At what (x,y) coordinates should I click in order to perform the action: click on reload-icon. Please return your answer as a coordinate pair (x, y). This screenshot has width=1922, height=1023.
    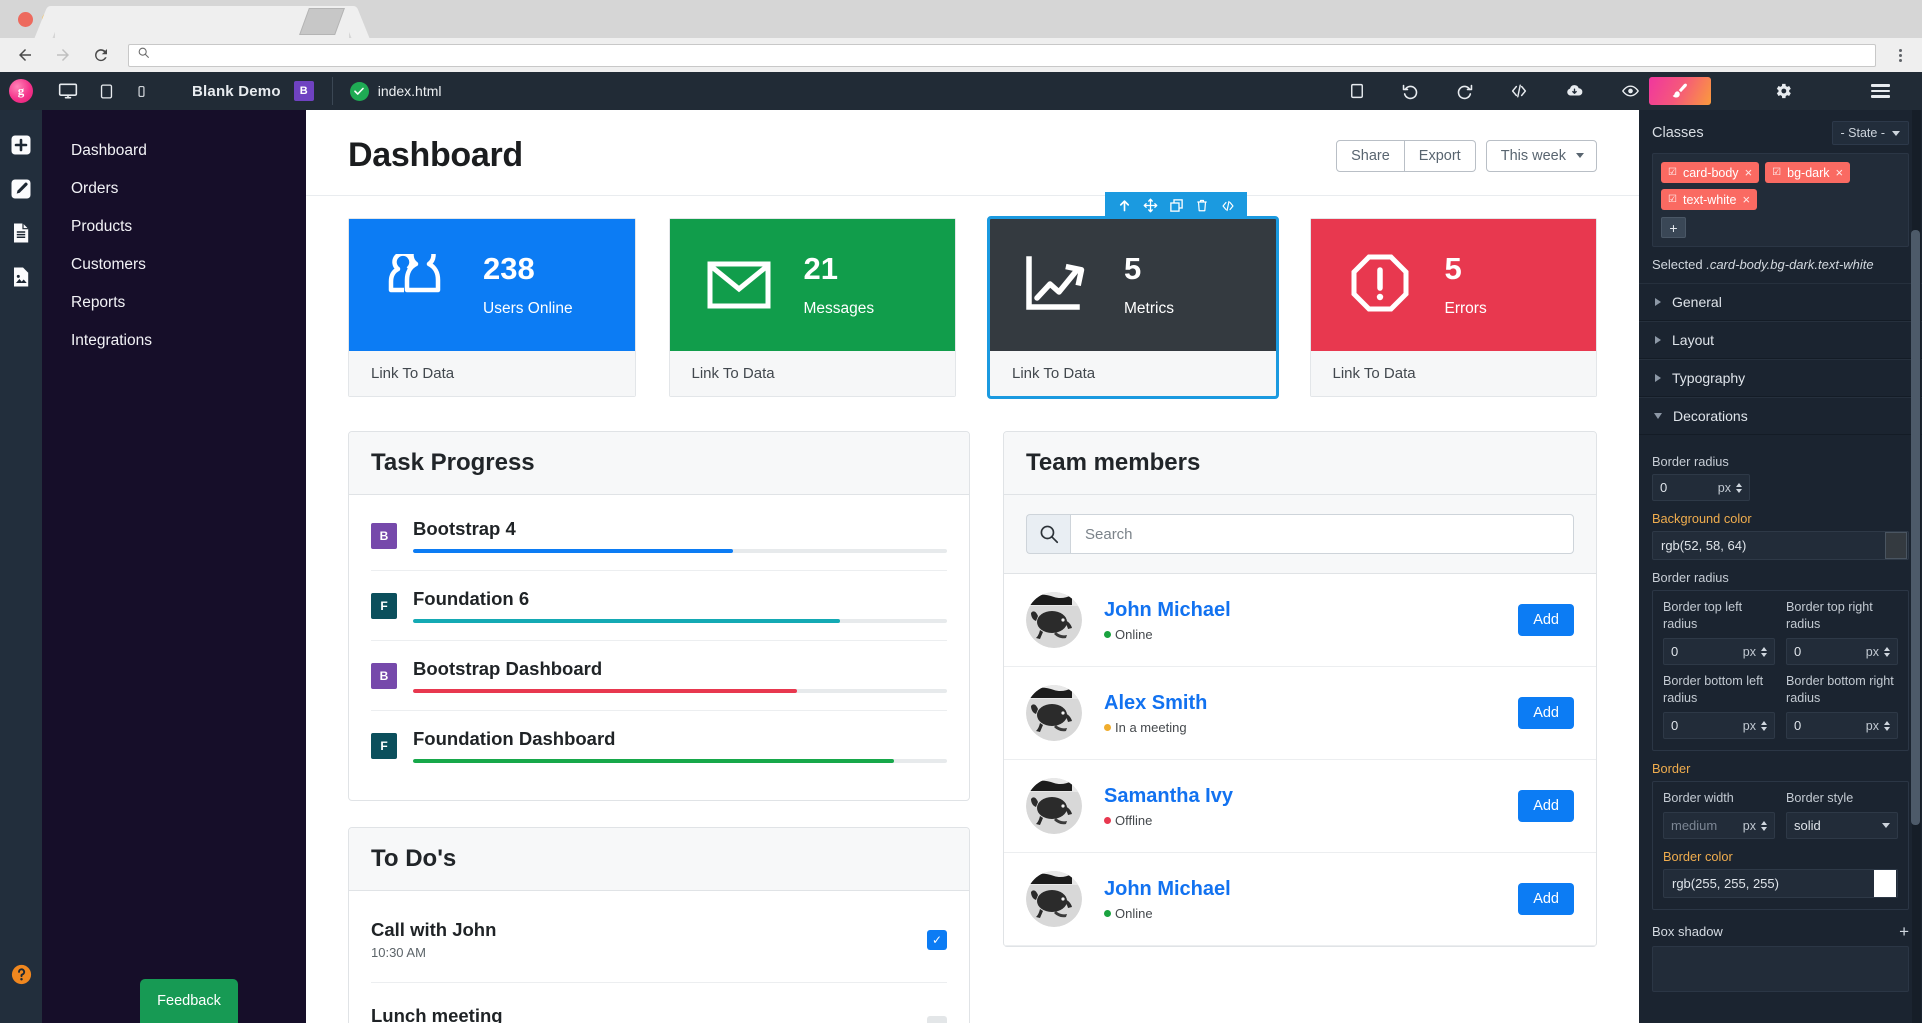
    Looking at the image, I should click on (101, 55).